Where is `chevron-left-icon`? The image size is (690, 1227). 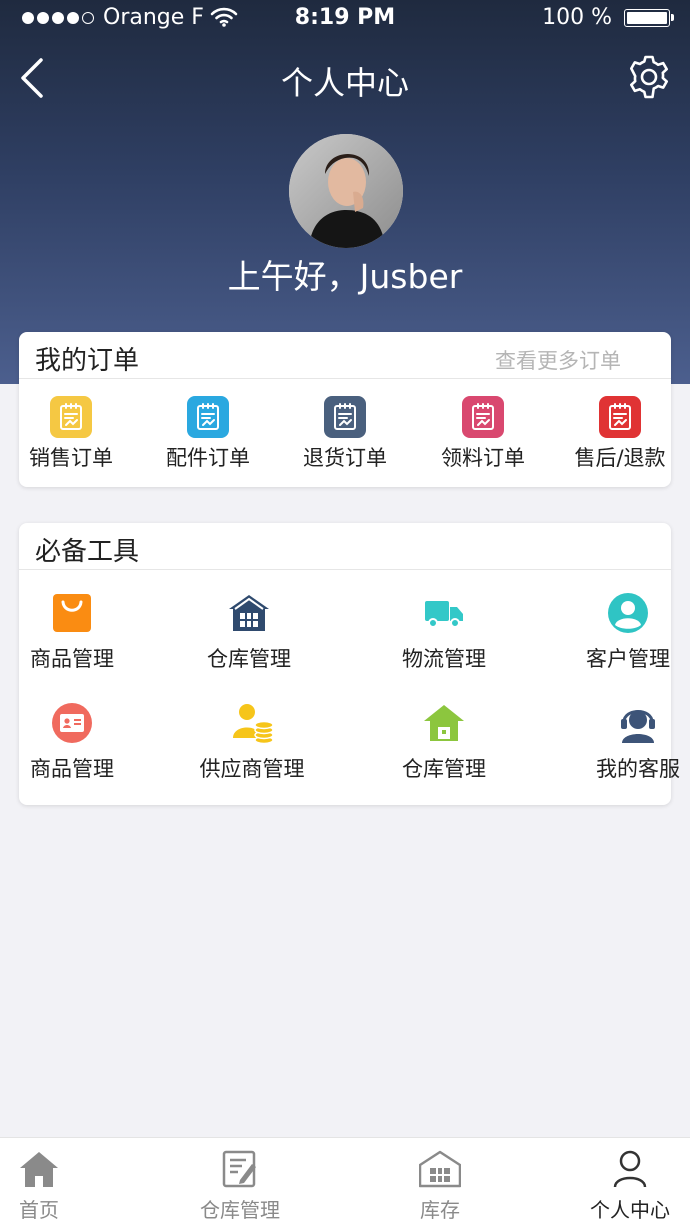
chevron-left-icon is located at coordinates (32, 78).